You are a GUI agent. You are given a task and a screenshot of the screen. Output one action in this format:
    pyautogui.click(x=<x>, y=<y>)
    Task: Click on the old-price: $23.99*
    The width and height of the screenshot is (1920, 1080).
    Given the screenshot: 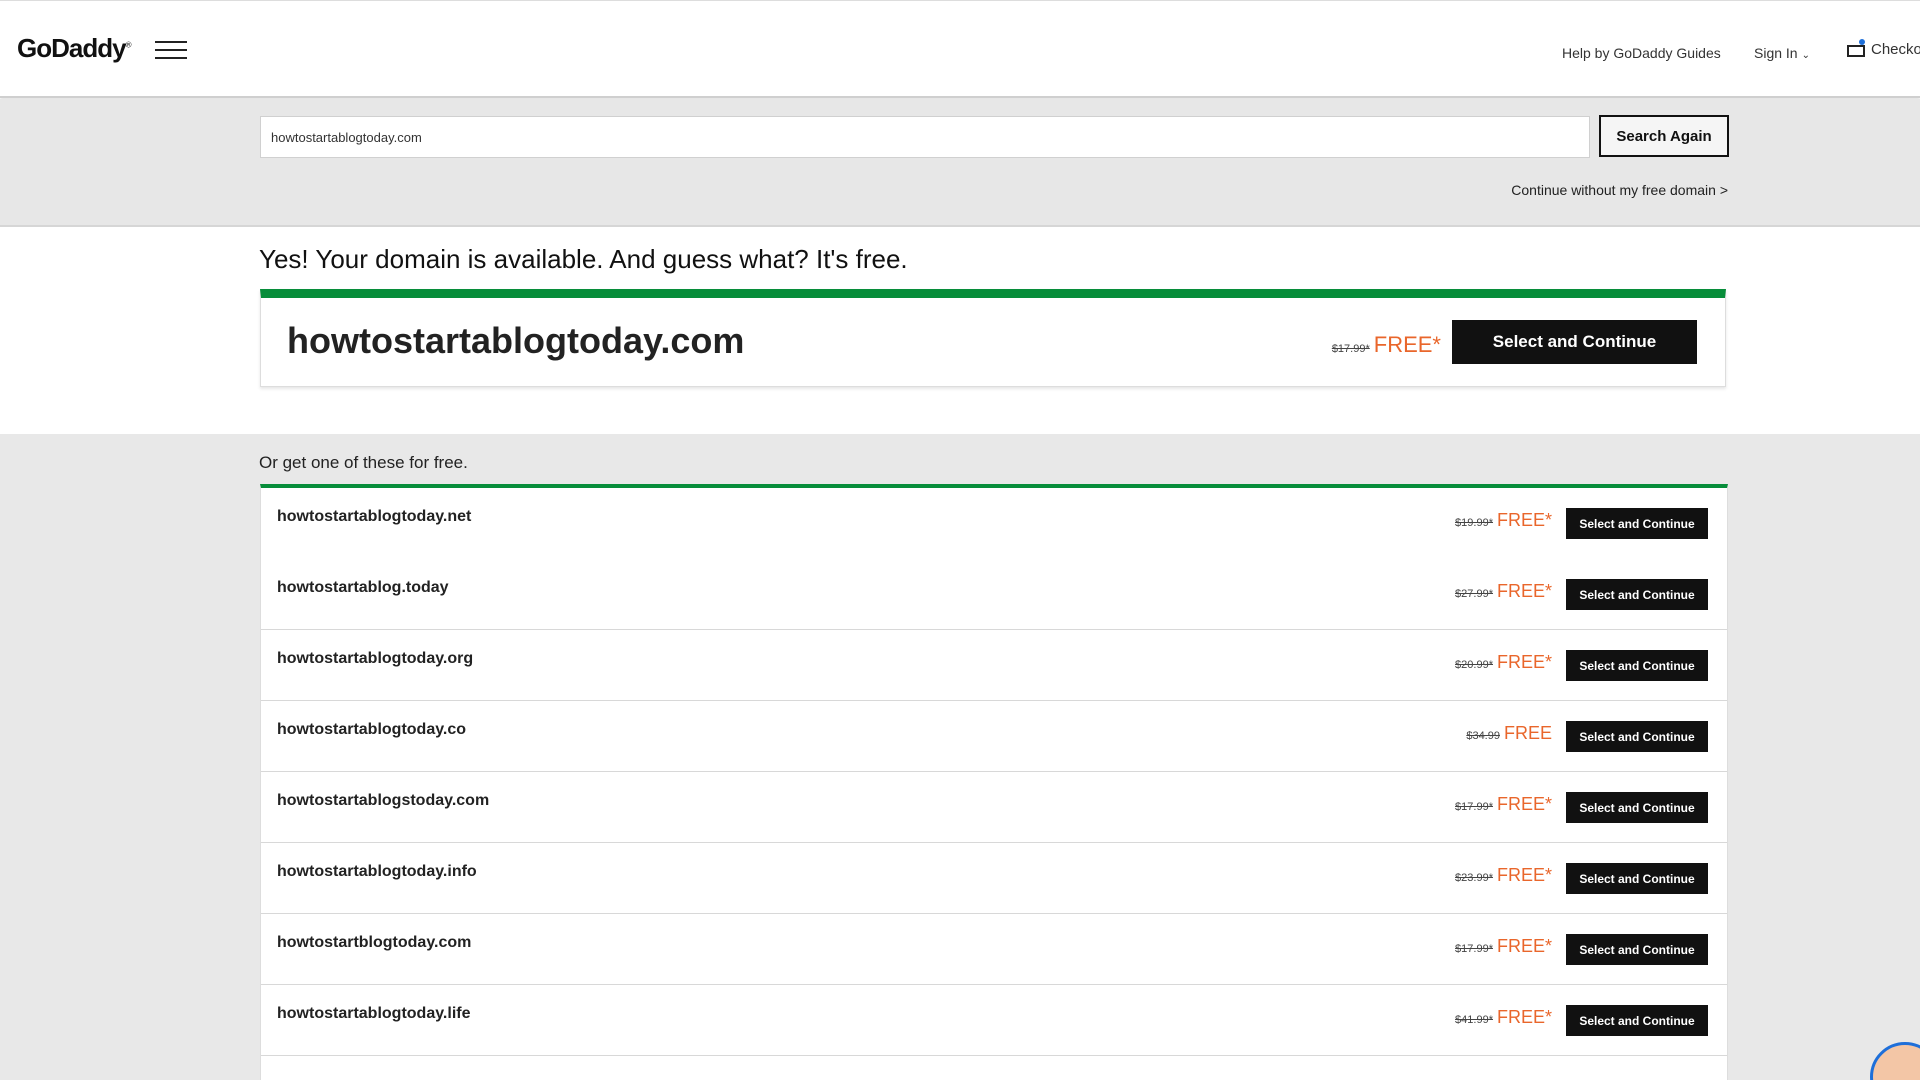 What is the action you would take?
    pyautogui.click(x=1474, y=878)
    